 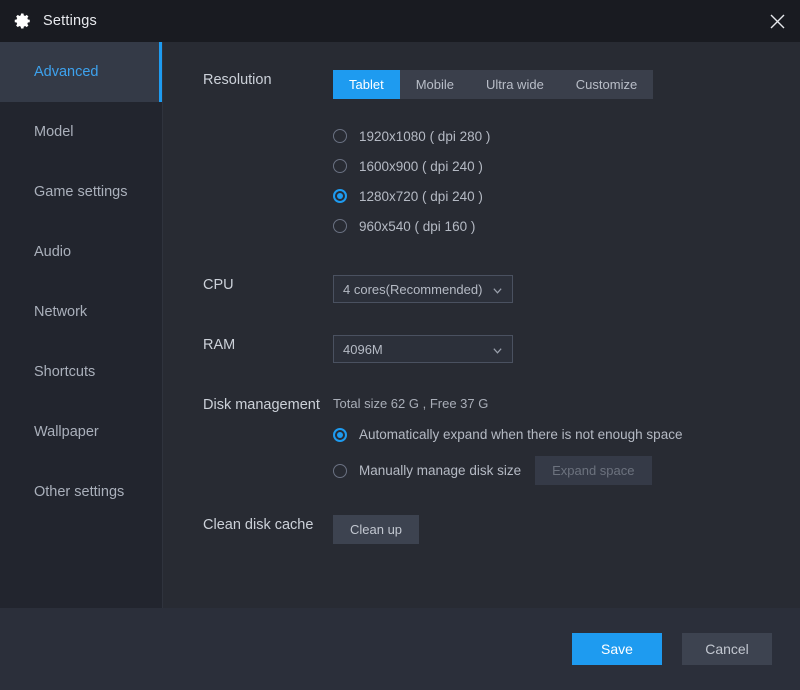 I want to click on resolution-option-1600x900: 1600x900 ( dpi 240 ), so click(x=566, y=166).